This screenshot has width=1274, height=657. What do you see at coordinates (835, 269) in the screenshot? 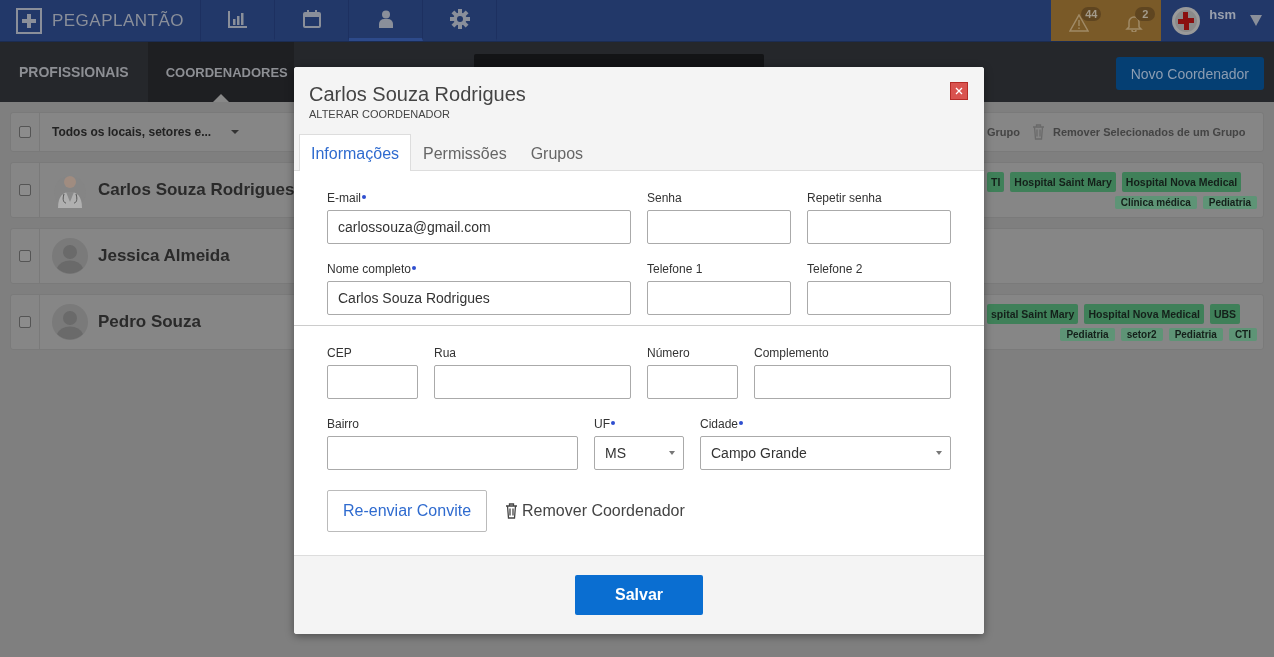
I see `field-label: Telefone 2` at bounding box center [835, 269].